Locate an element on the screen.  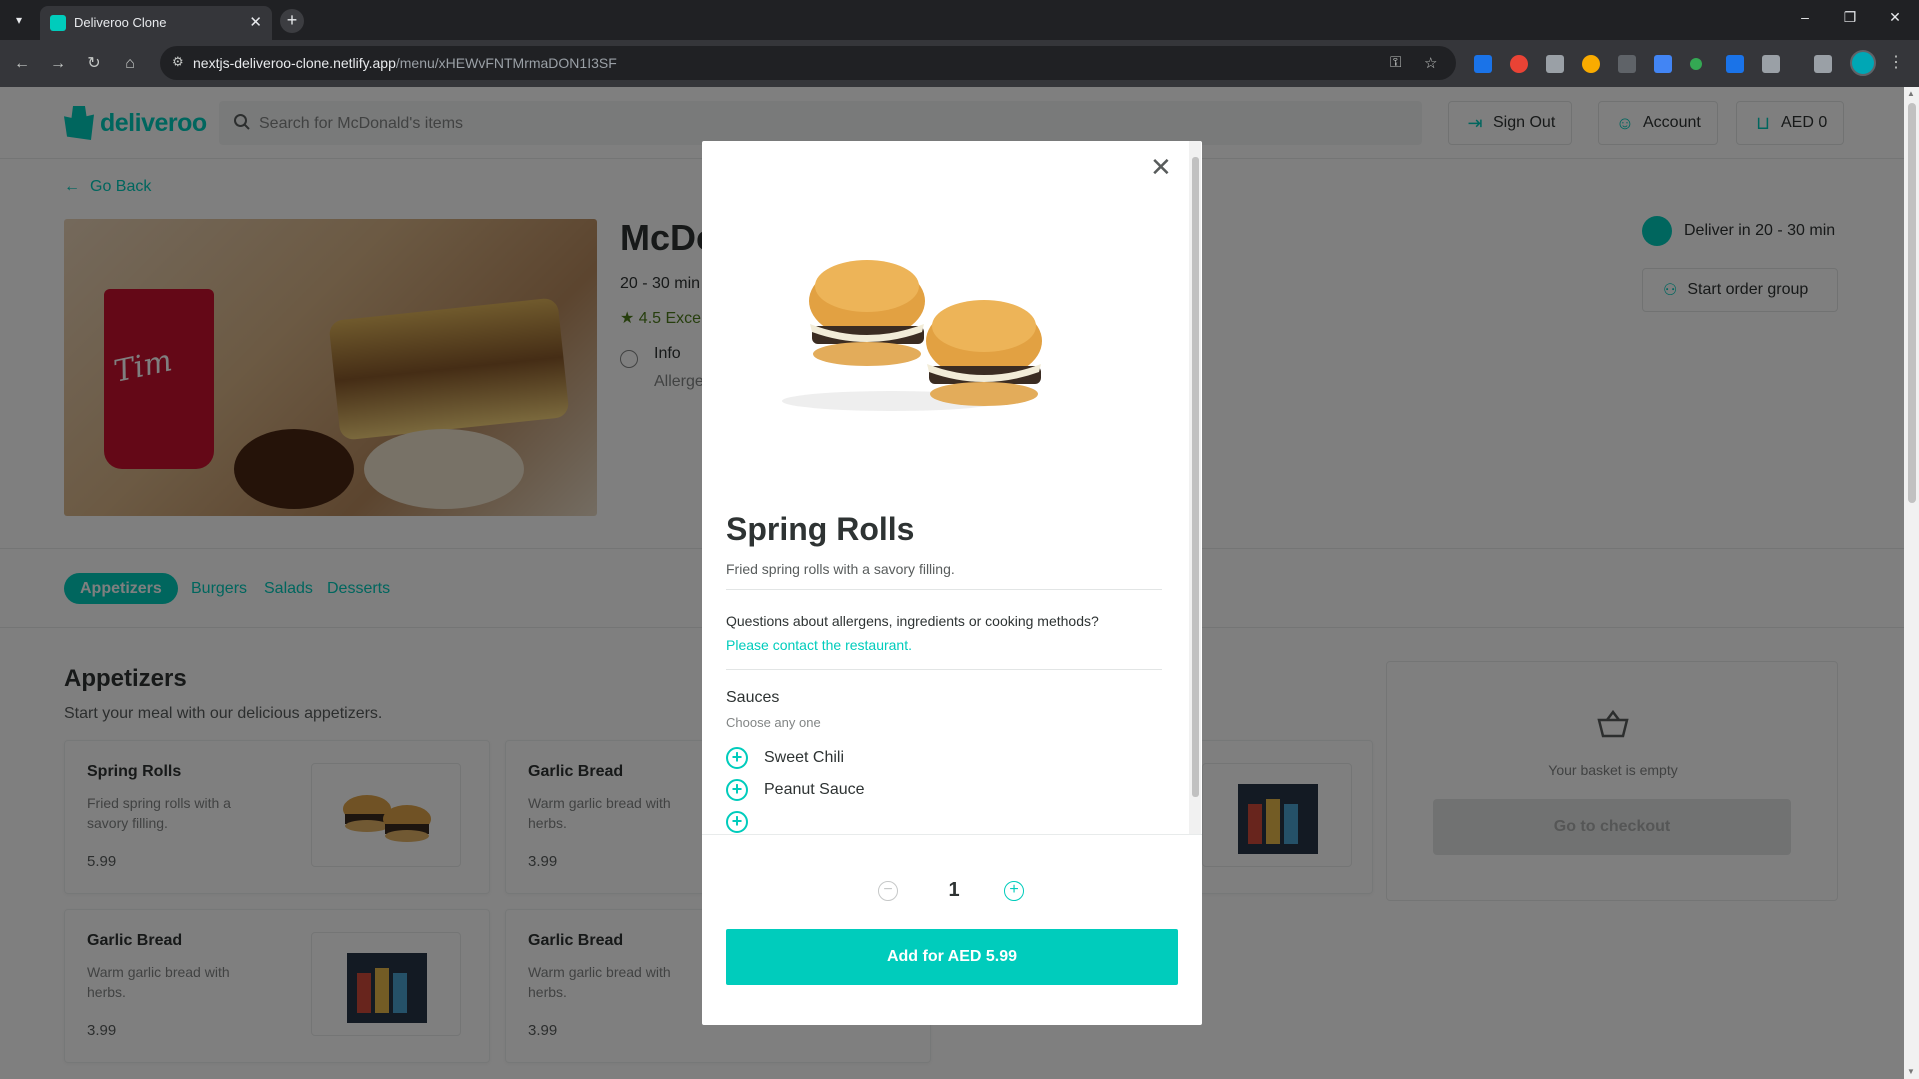
profile-avatar is located at coordinates (1863, 63).